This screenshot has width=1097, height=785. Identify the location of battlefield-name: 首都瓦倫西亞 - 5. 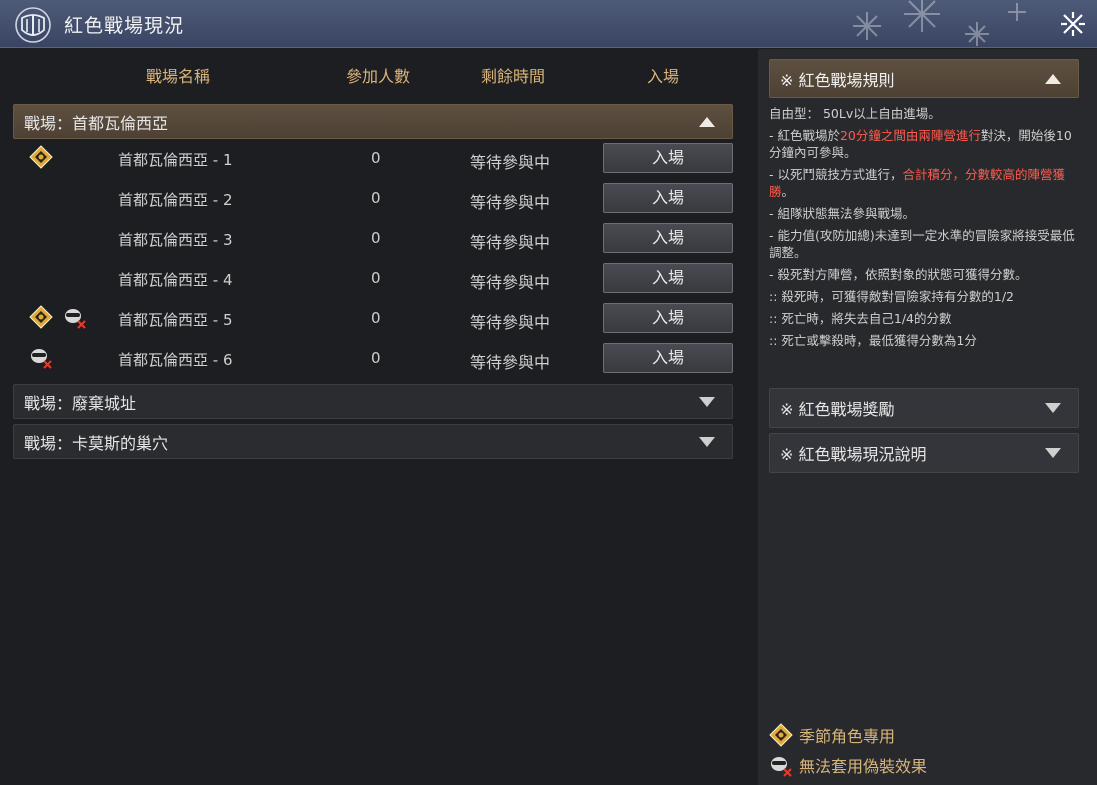
(175, 320).